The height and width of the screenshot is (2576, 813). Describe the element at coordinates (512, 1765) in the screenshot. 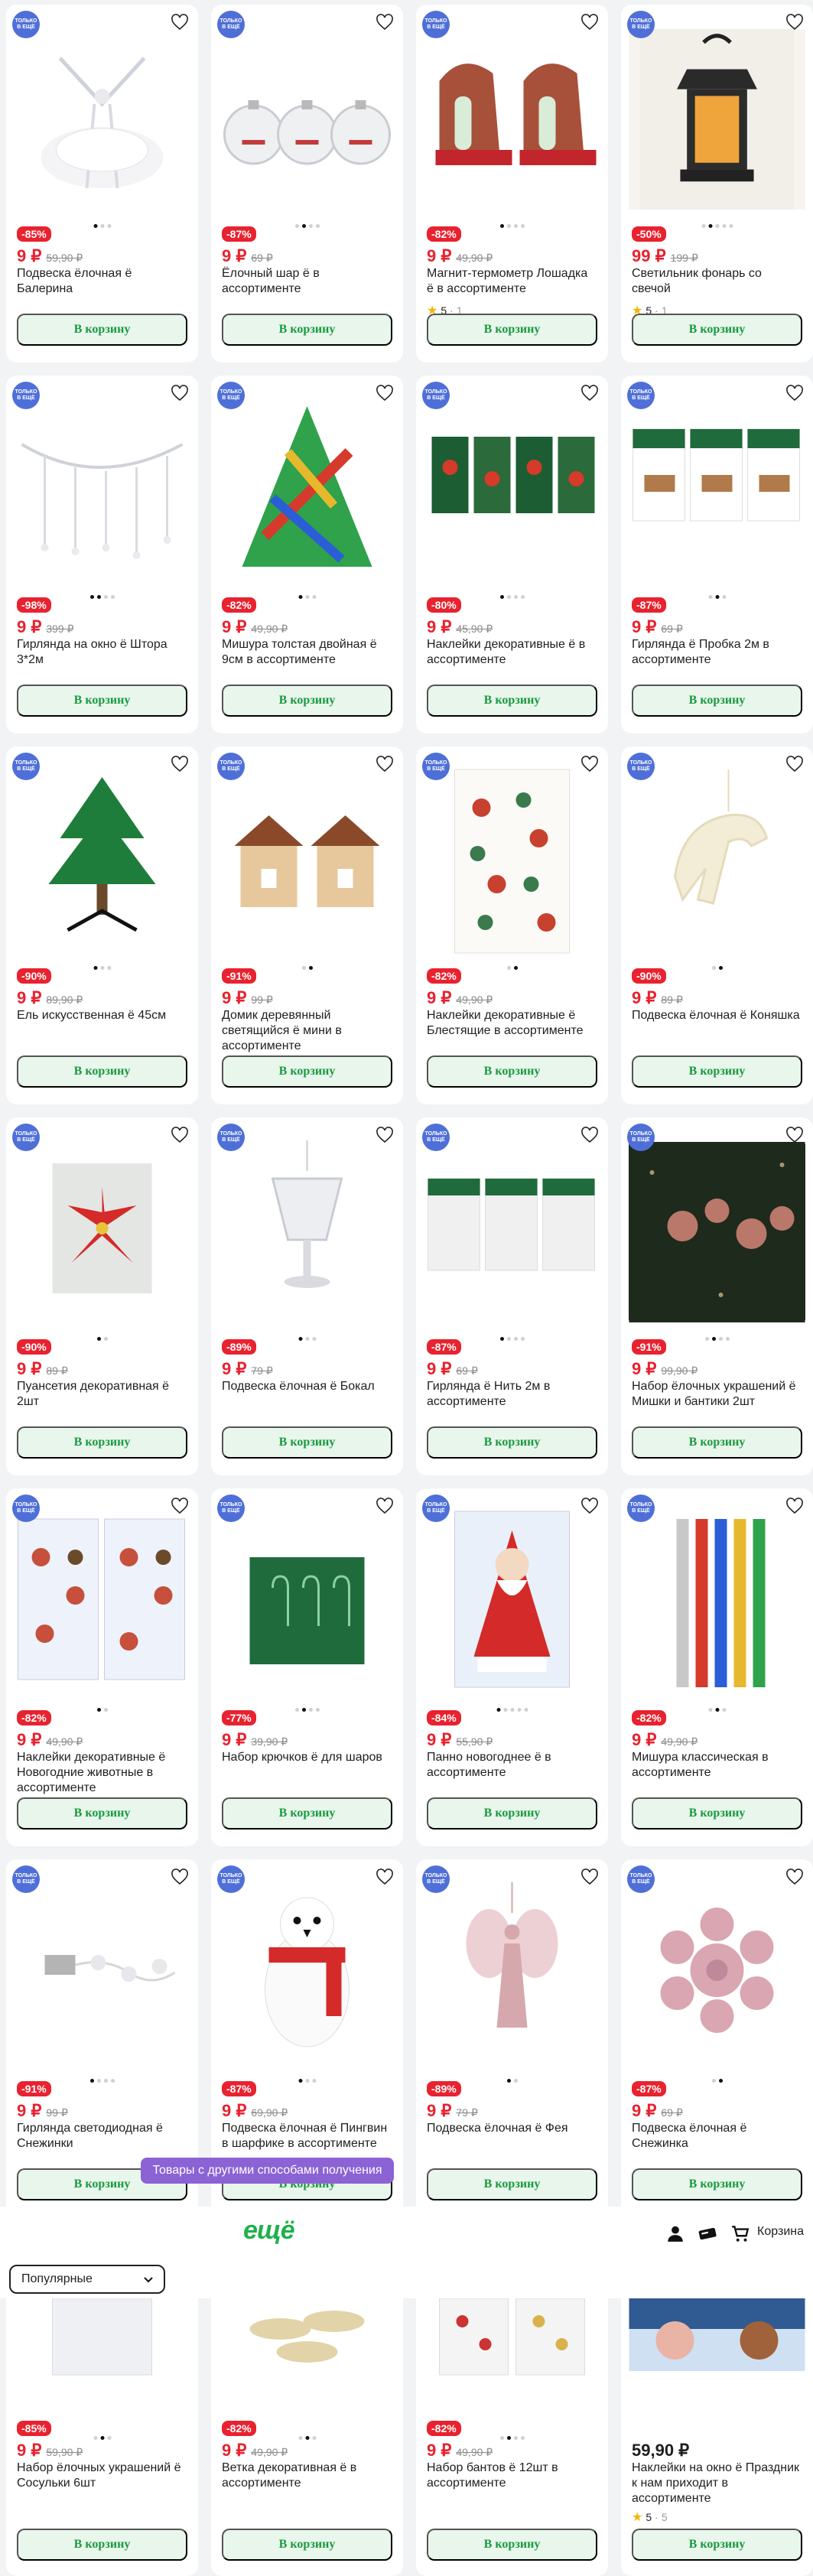

I see `product-title: Панно новогоднее ё в ассортименте` at that location.